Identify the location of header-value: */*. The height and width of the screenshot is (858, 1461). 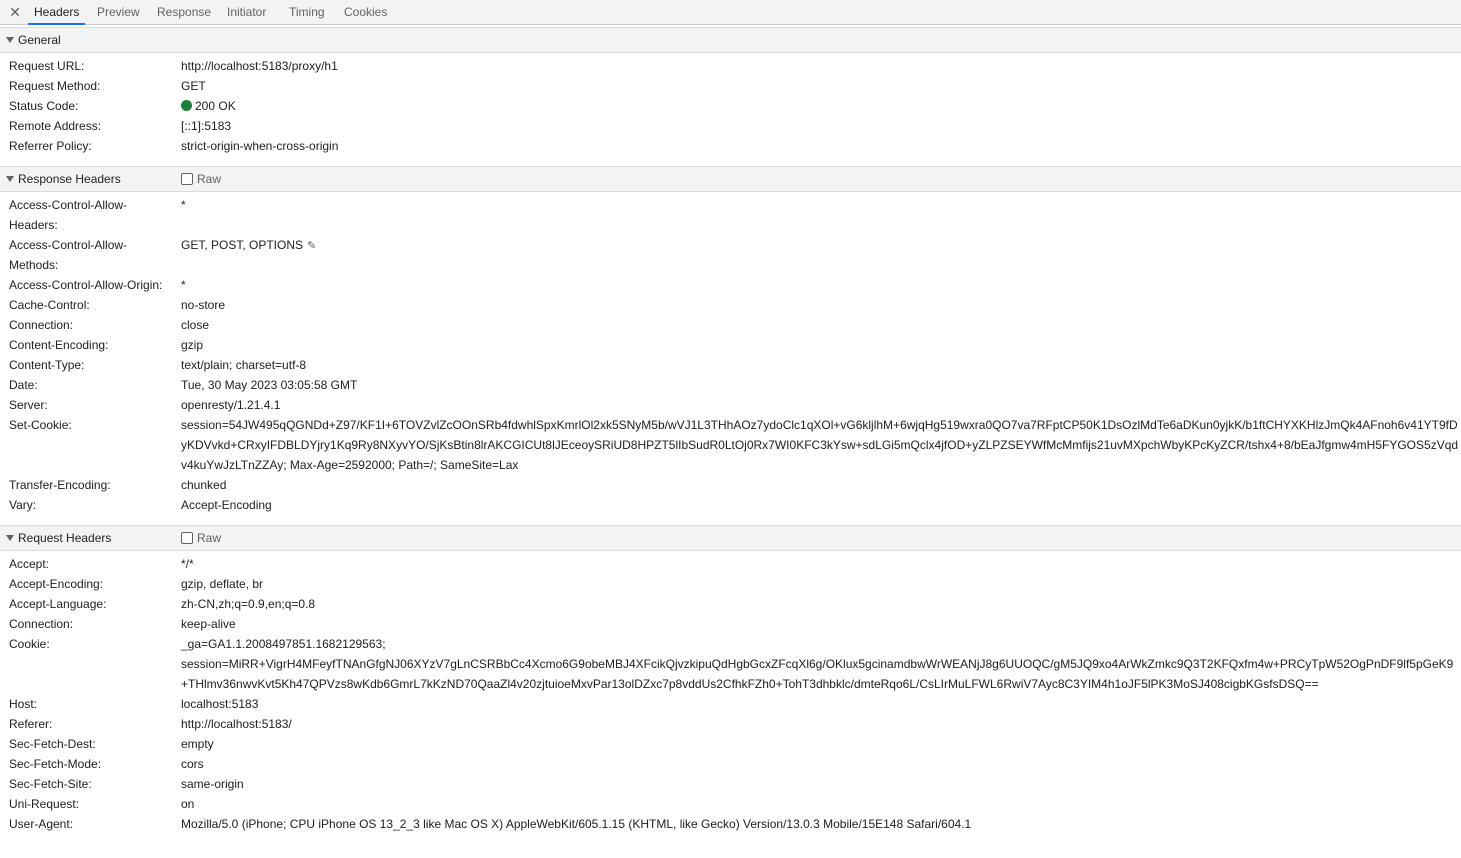
(820, 564).